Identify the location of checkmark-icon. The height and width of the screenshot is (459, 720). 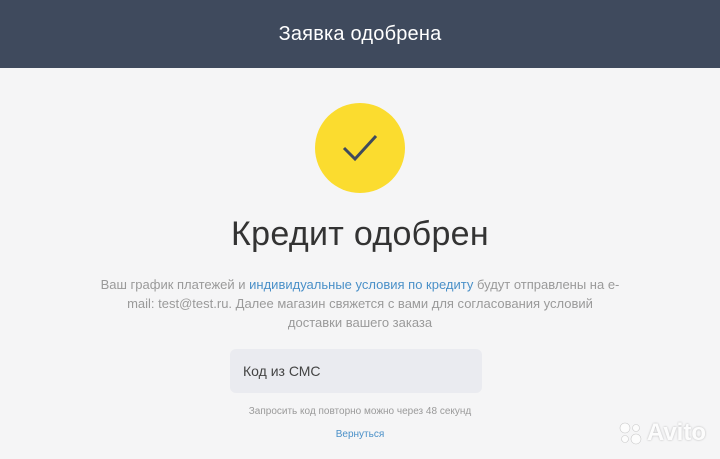
(360, 148).